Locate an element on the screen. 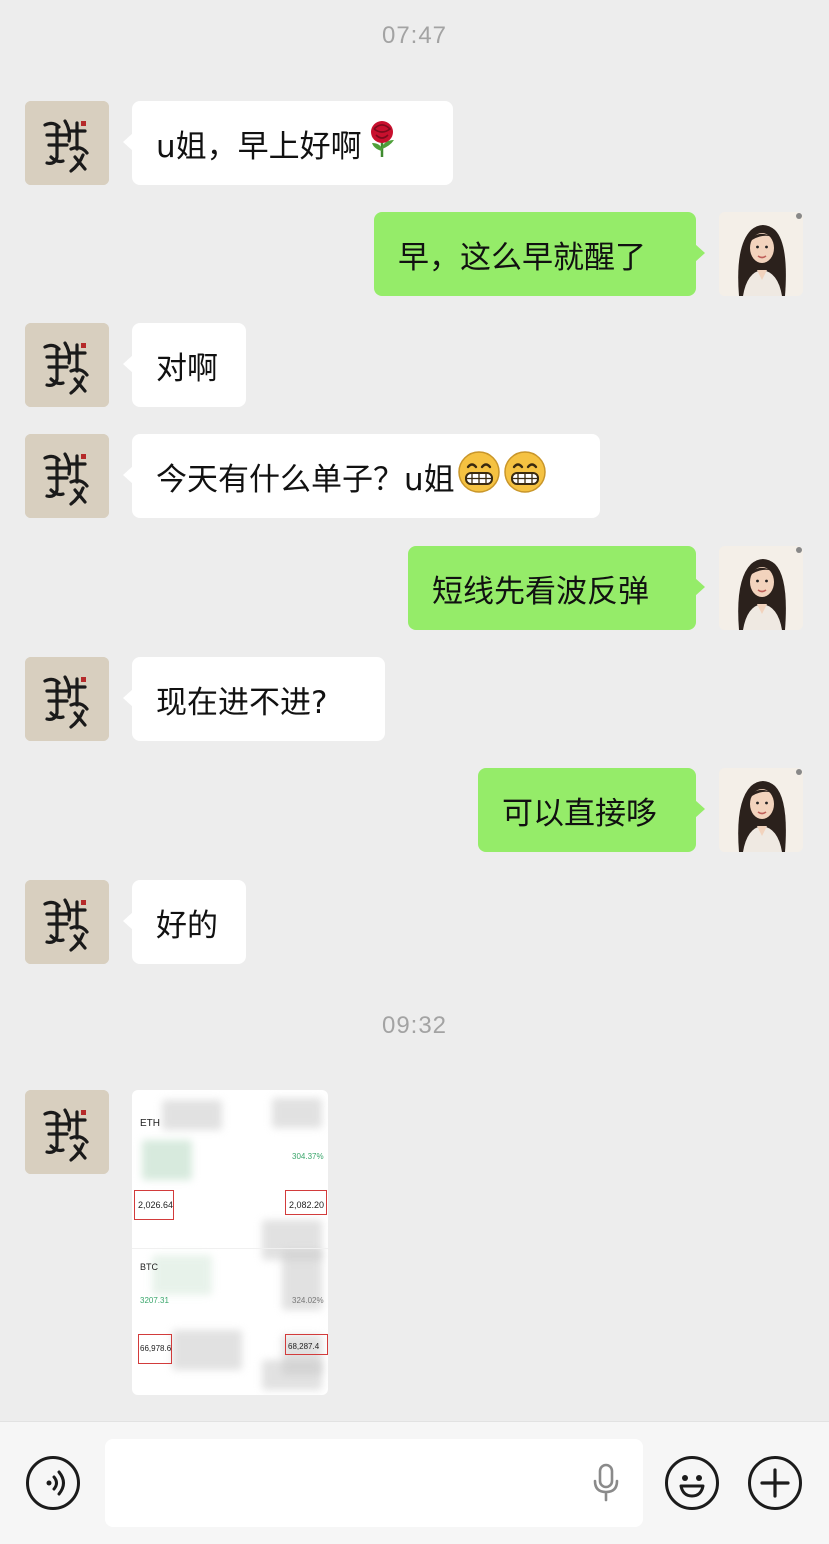  voice-icon is located at coordinates (55, 1483).